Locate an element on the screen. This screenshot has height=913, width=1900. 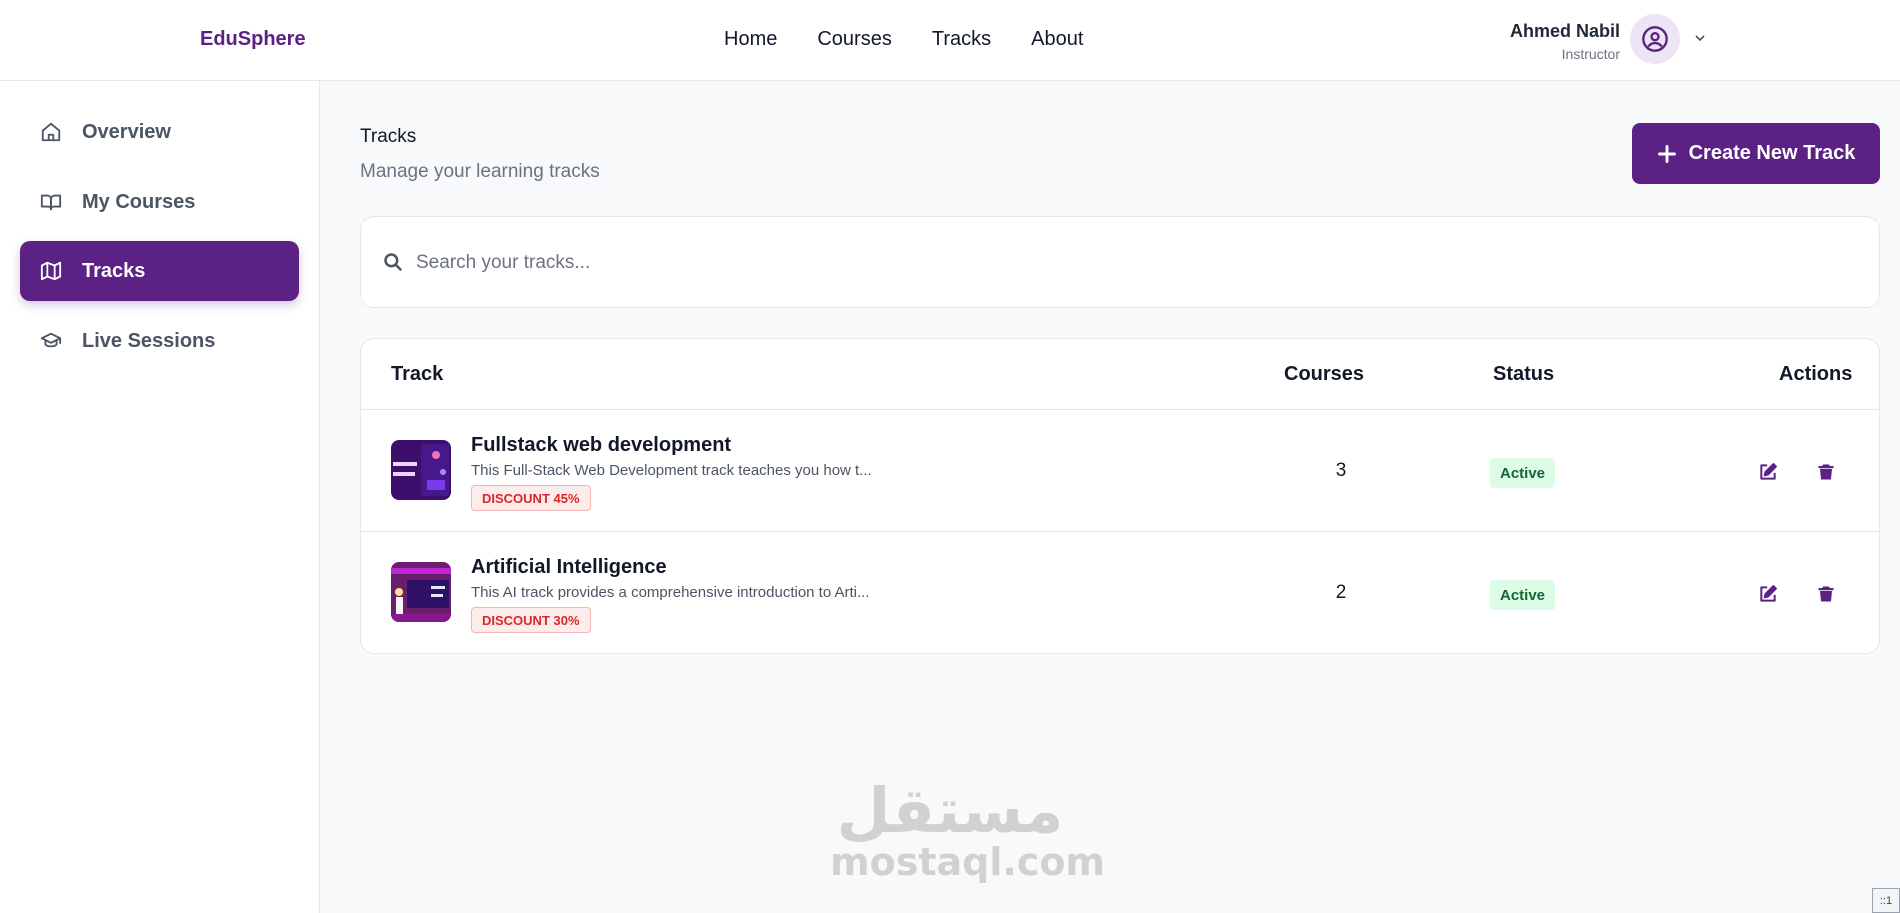
graduation-cap-icon is located at coordinates (51, 340).